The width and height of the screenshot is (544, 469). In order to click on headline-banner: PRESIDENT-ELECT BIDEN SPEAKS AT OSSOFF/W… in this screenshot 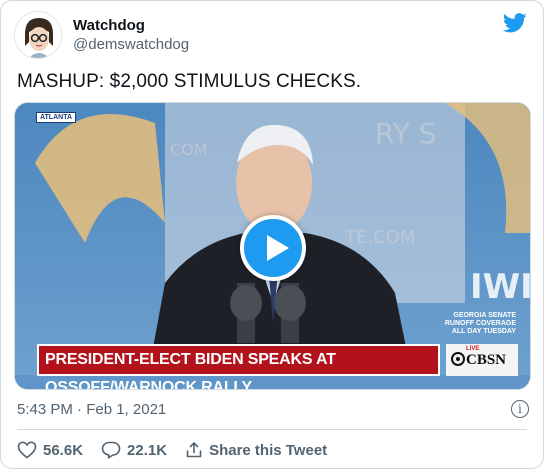, I will do `click(238, 366)`.